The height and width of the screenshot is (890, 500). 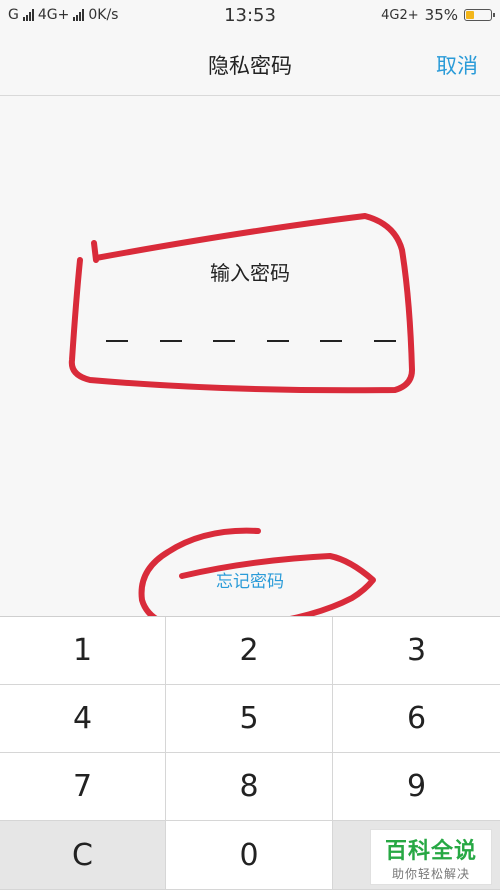 I want to click on nav-bar: 隐私密码 取消, so click(x=250, y=64).